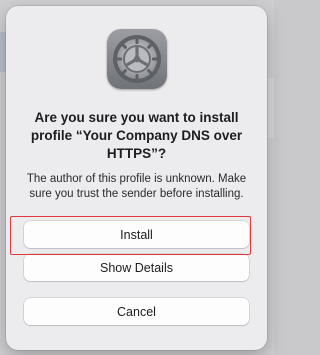  Describe the element at coordinates (271, 108) in the screenshot. I see `background-window-edge-right` at that location.